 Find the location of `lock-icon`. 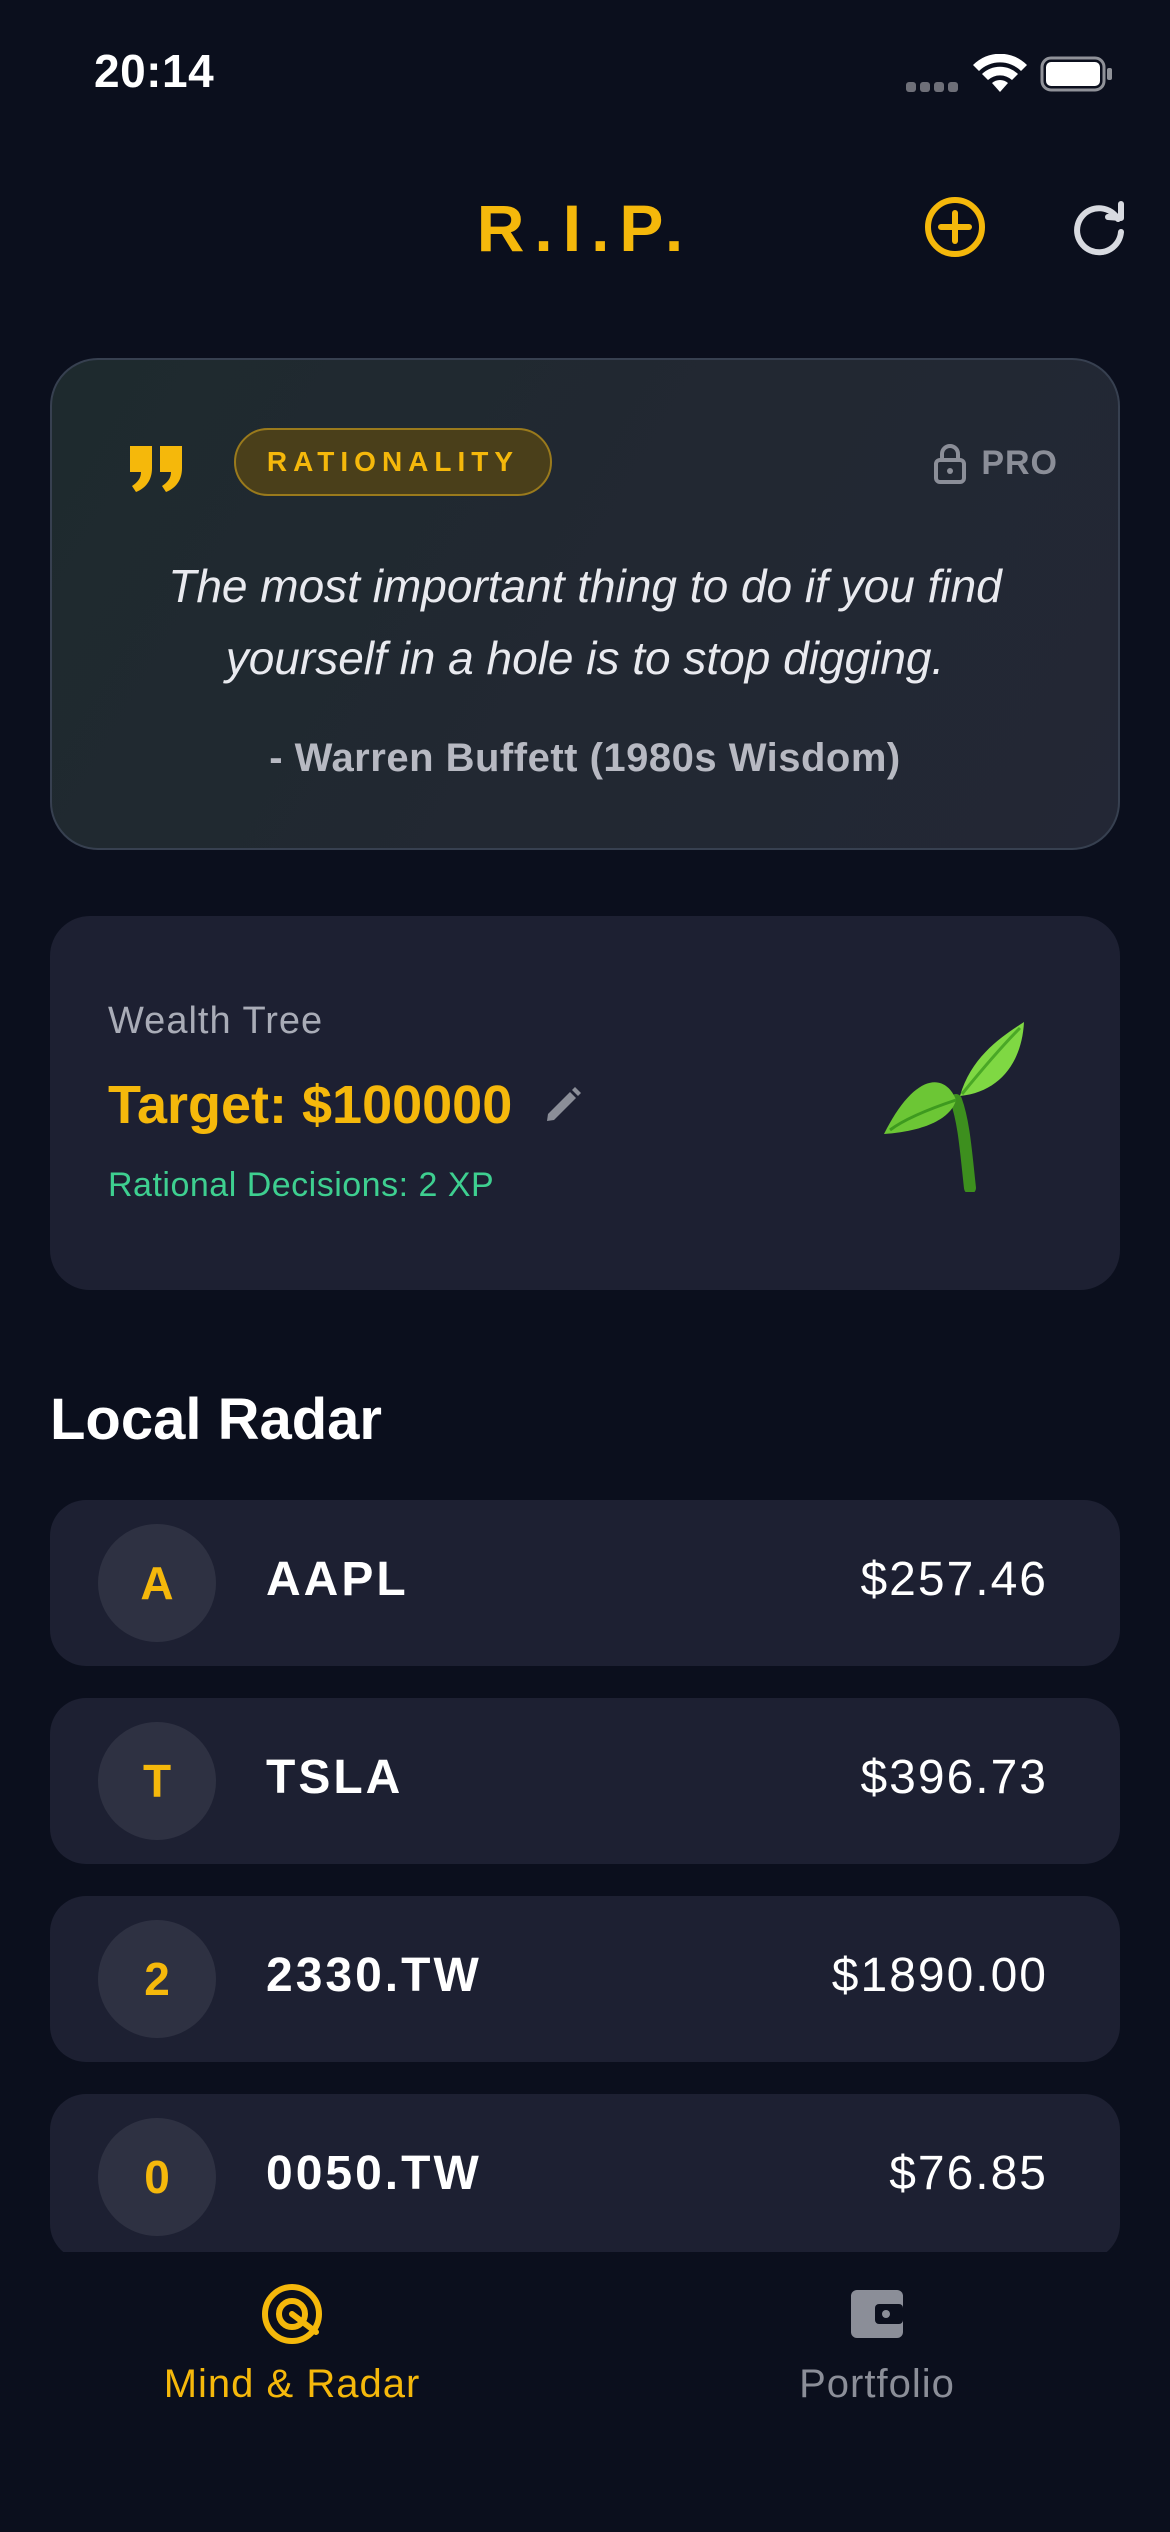

lock-icon is located at coordinates (950, 464).